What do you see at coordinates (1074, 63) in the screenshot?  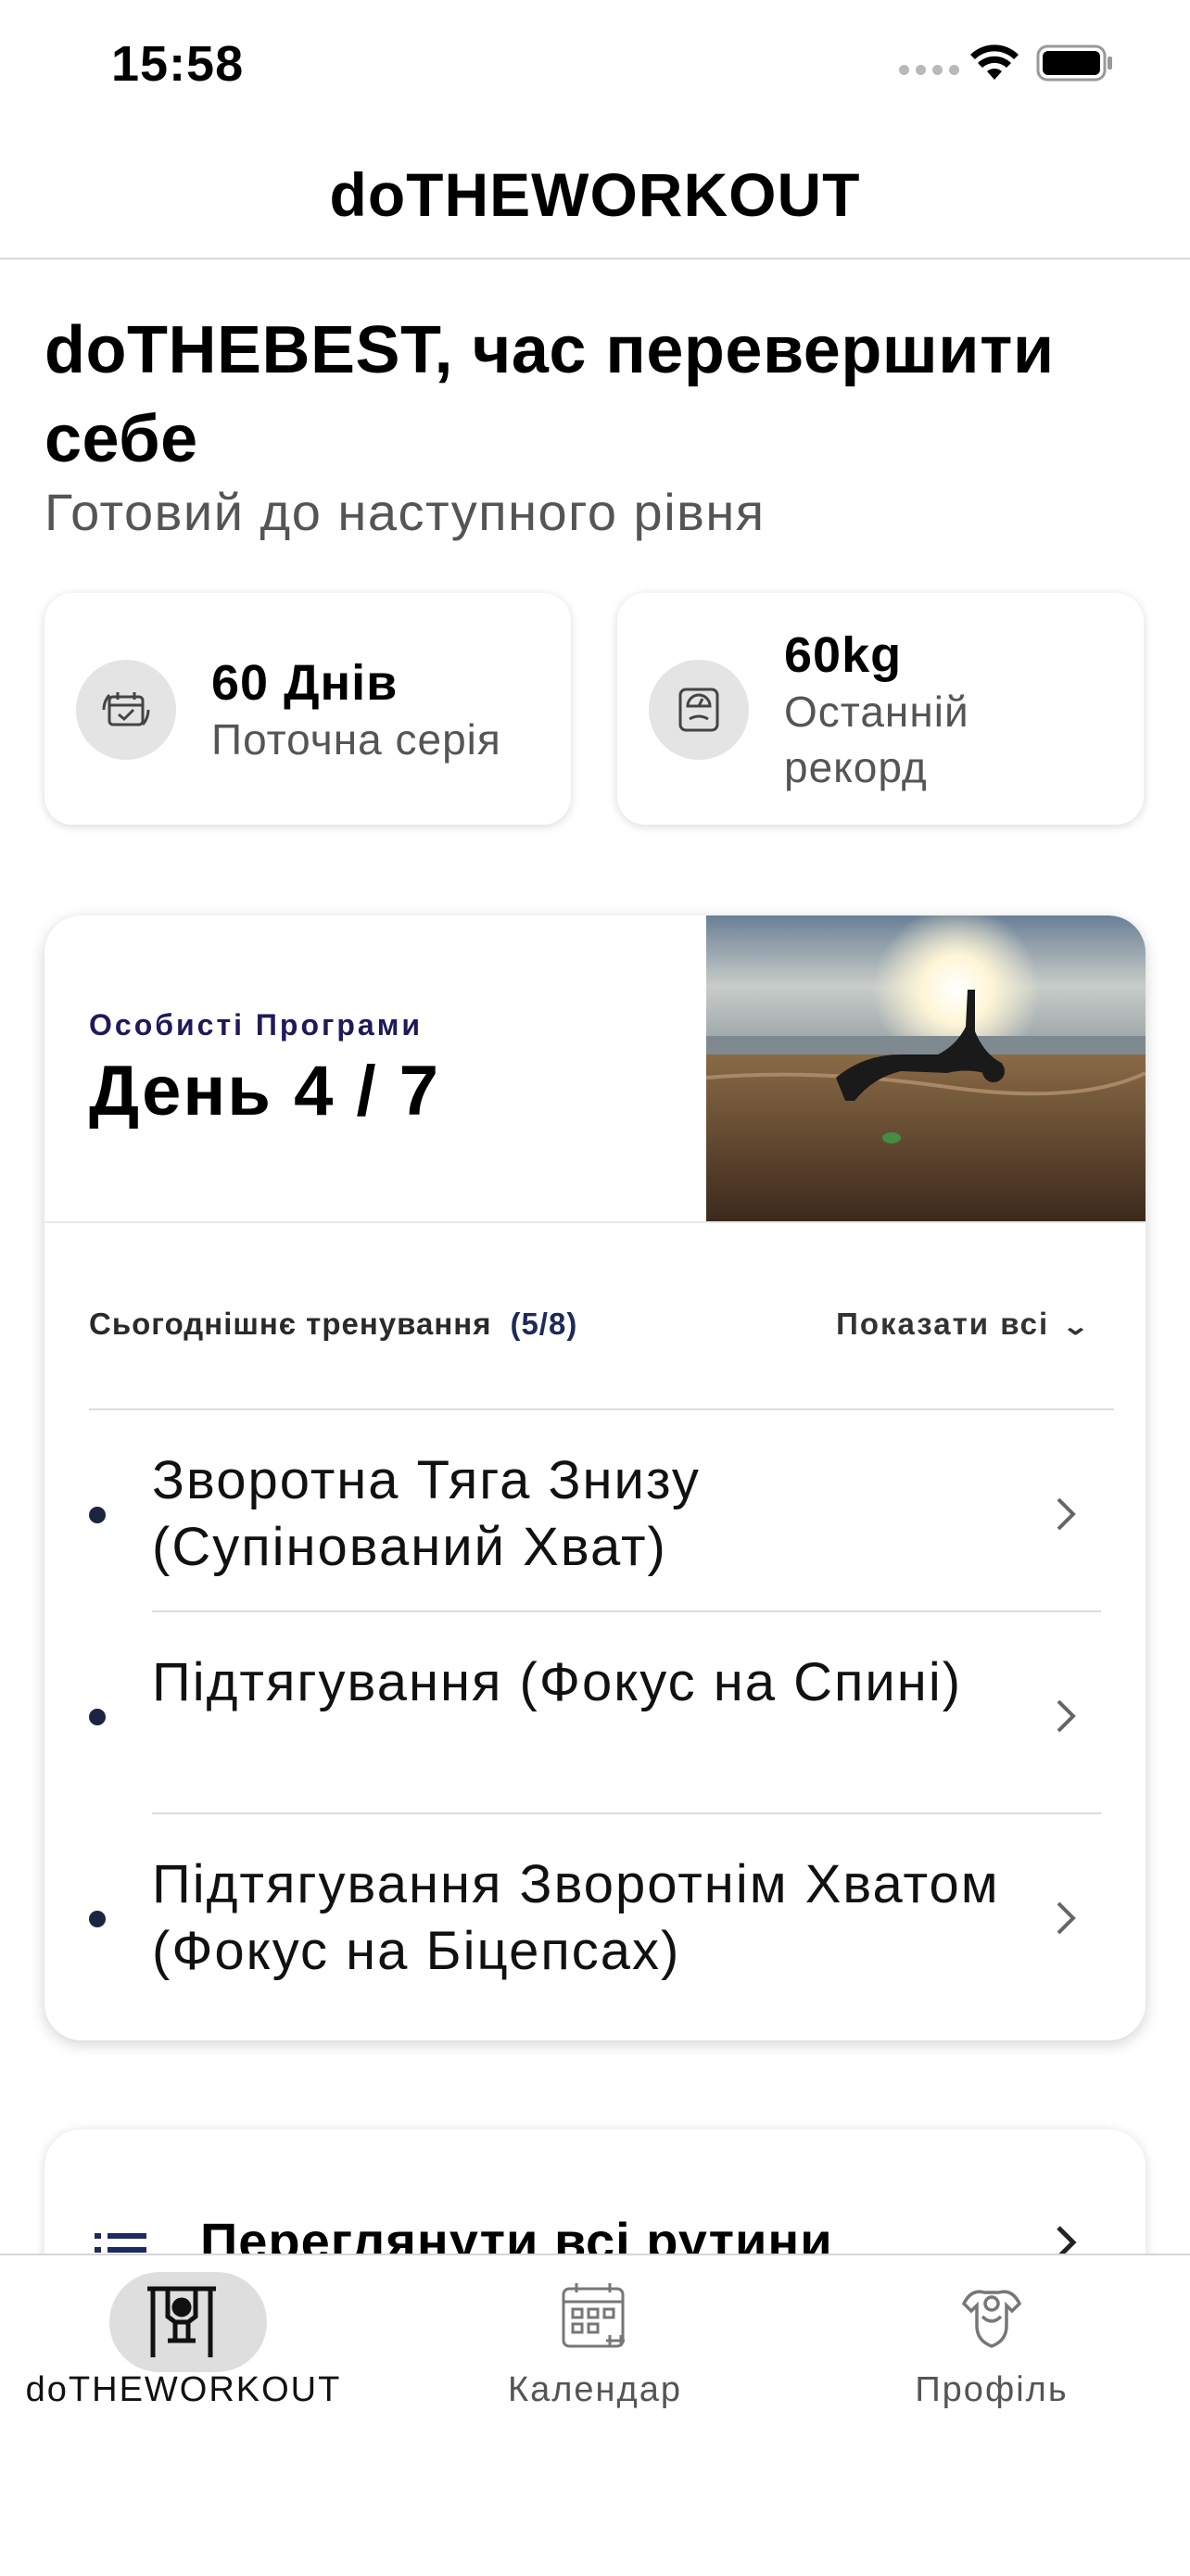 I see `battery-icon` at bounding box center [1074, 63].